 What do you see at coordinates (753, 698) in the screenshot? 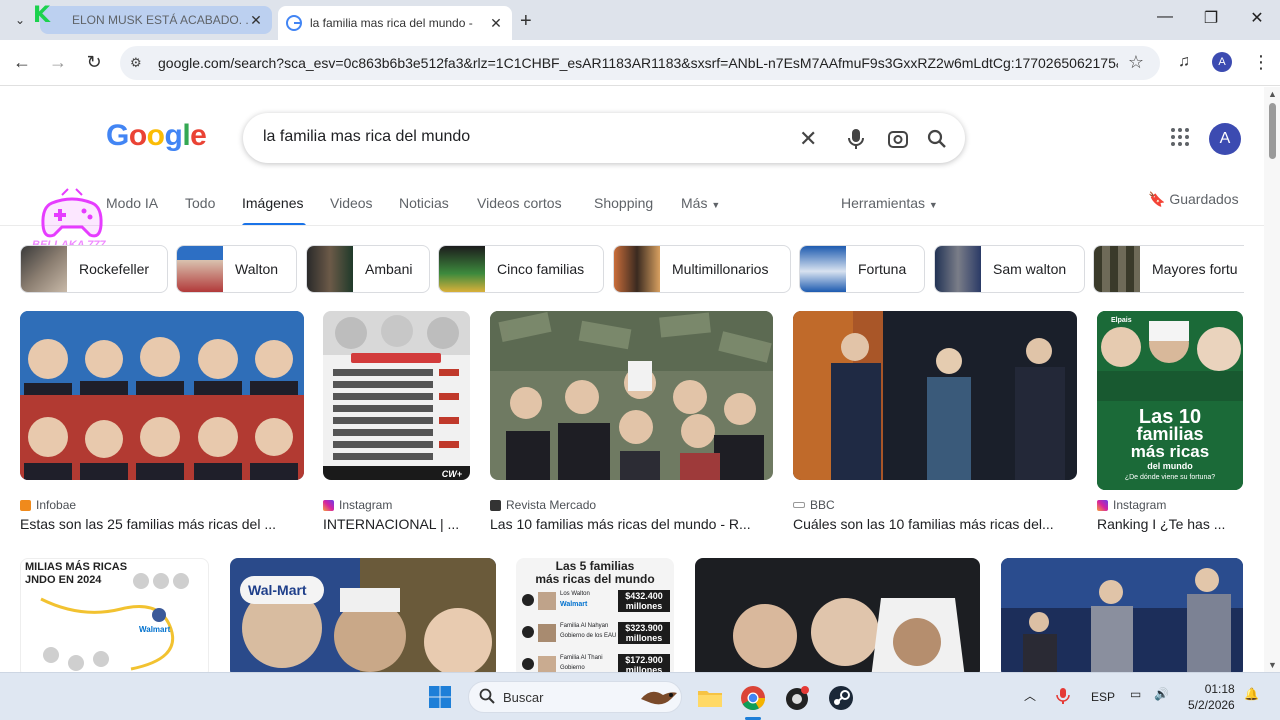
I see `chrome-icon` at bounding box center [753, 698].